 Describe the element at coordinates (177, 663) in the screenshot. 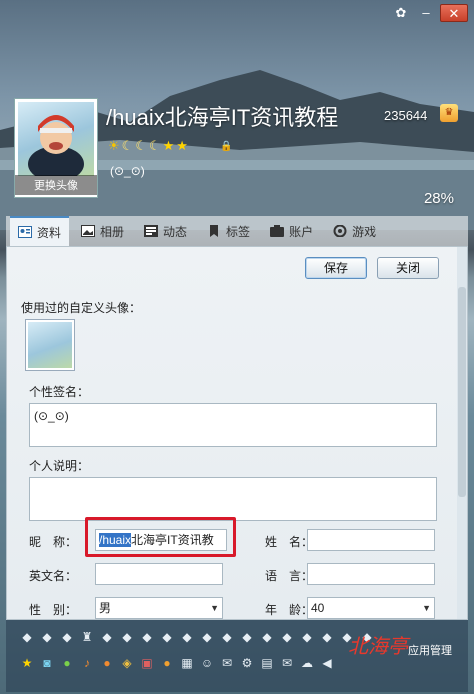

I see `toolbar-row-2: ★ ◙ ● ♪ ● ◈ ▣ ● ▦ ☺ ✉ ⚙ ▤ ✉ ☁ ◀` at that location.